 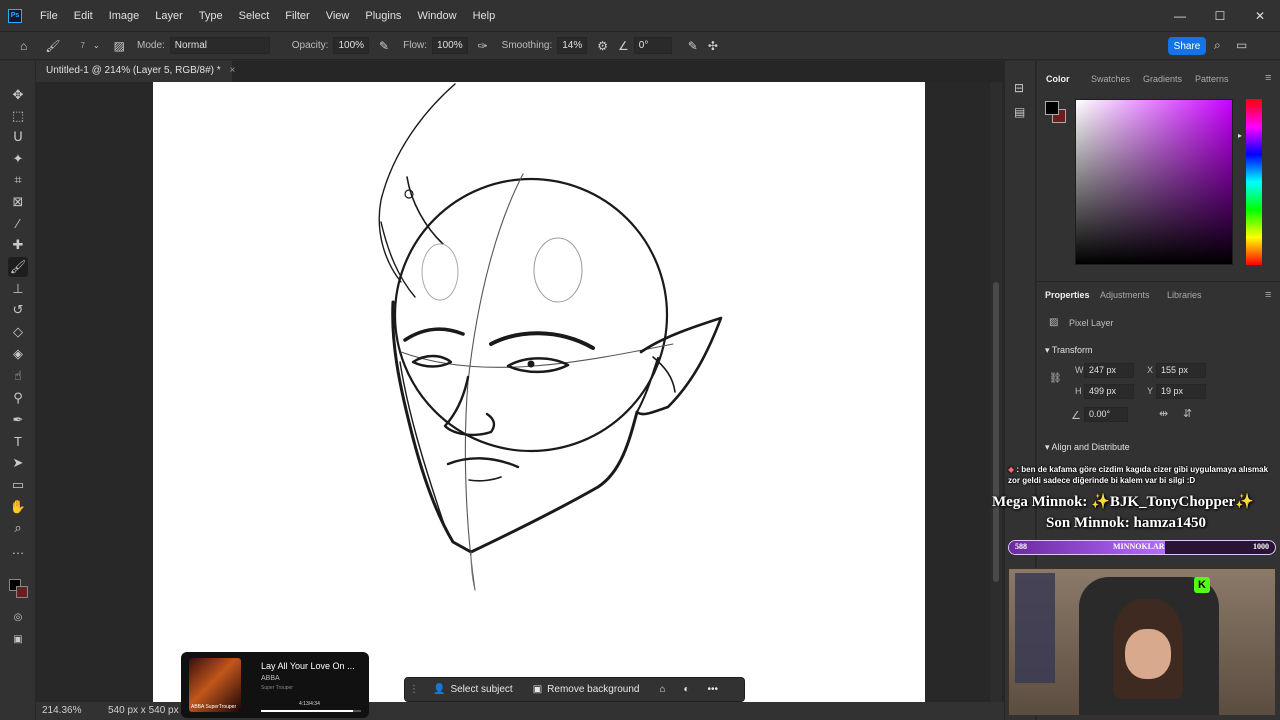 I want to click on menu-edit: Edit, so click(x=83, y=16).